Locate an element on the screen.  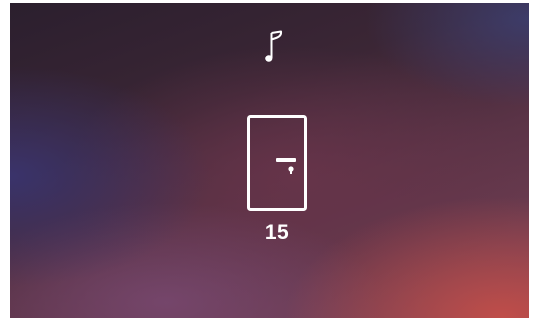
door-icon is located at coordinates (277, 163).